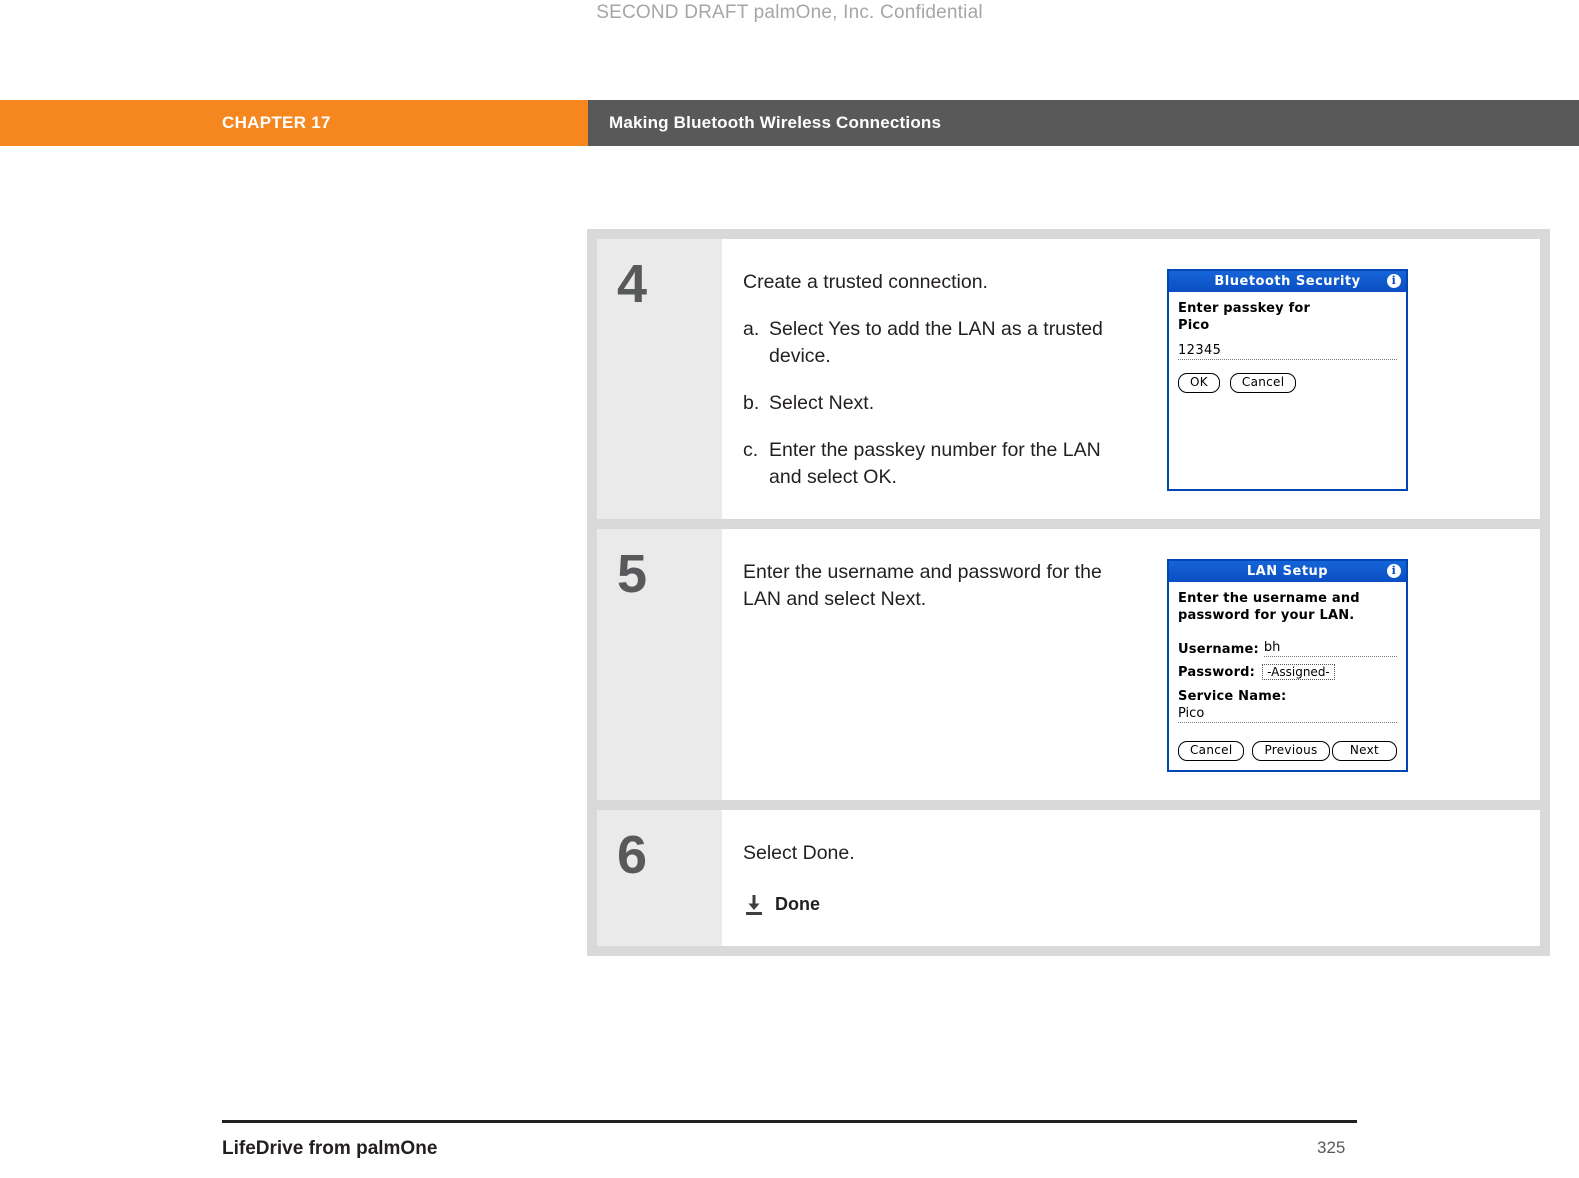 Image resolution: width=1579 pixels, height=1178 pixels. What do you see at coordinates (938, 403) in the screenshot?
I see `substep-b: b. Select Next.` at bounding box center [938, 403].